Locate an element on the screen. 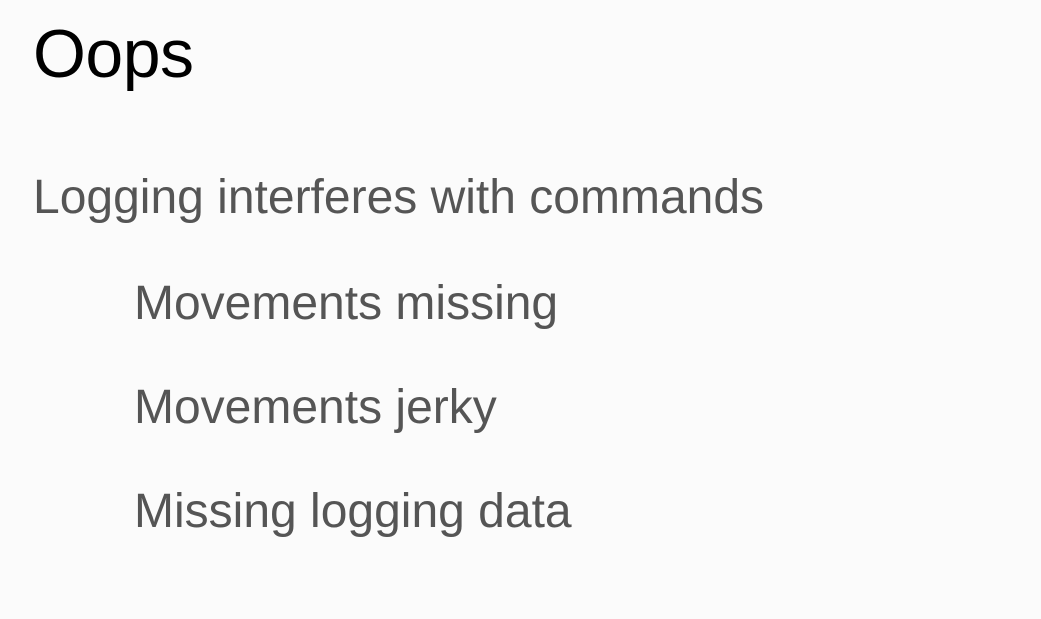 The image size is (1041, 619). slide-title: Oops is located at coordinates (113, 54).